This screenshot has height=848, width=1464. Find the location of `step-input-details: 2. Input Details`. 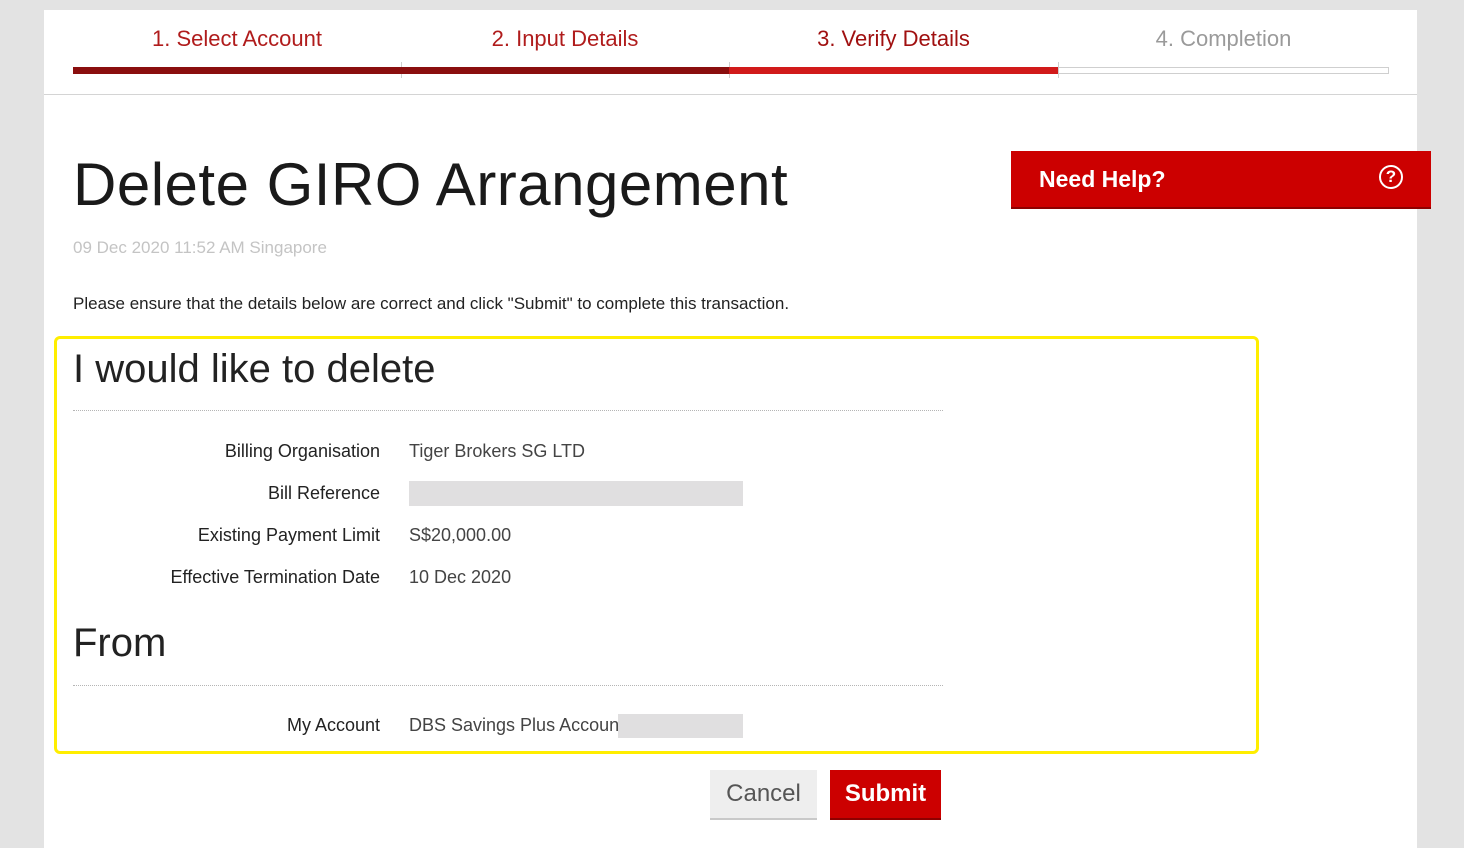

step-input-details: 2. Input Details is located at coordinates (565, 45).